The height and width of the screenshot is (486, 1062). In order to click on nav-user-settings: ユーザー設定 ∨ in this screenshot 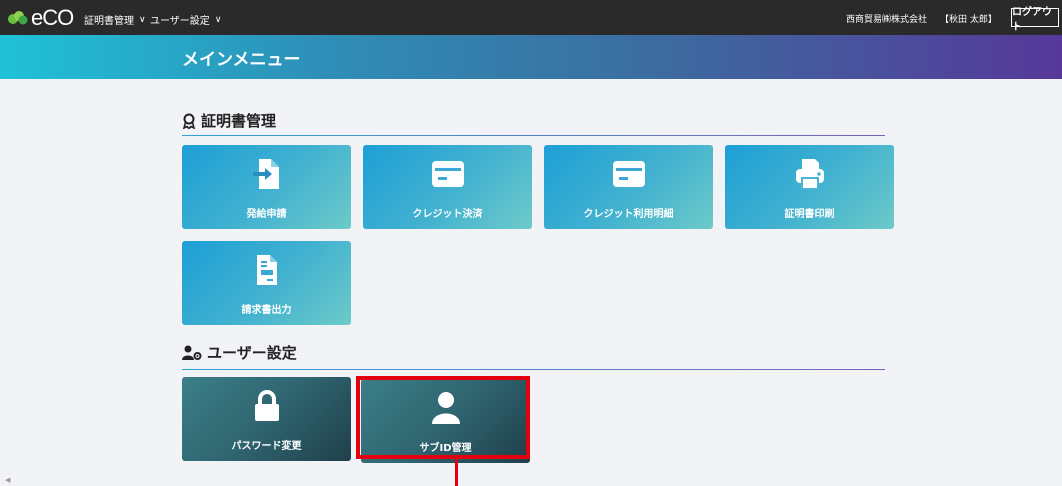, I will do `click(186, 20)`.